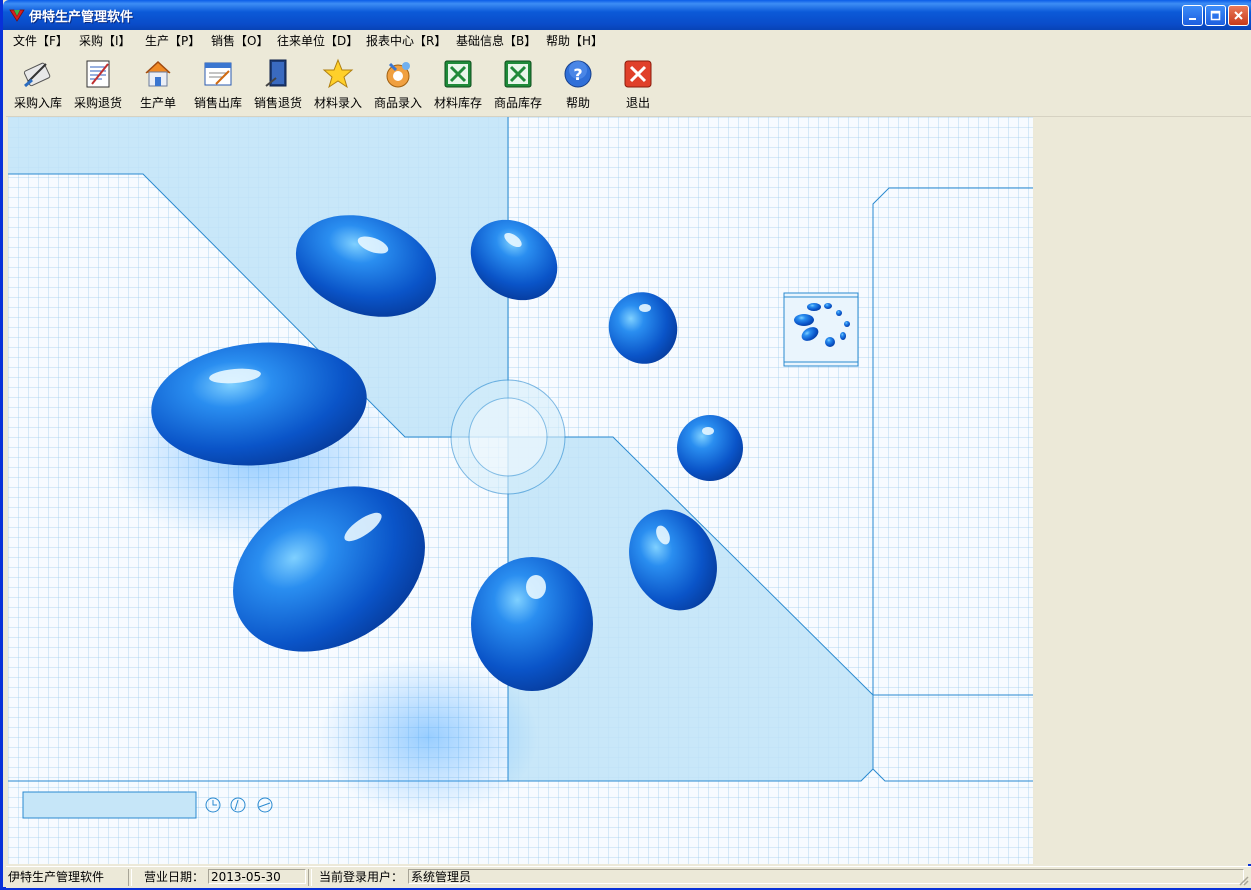 This screenshot has height=890, width=1251. I want to click on menu-sales: 销售【O】, so click(239, 40).